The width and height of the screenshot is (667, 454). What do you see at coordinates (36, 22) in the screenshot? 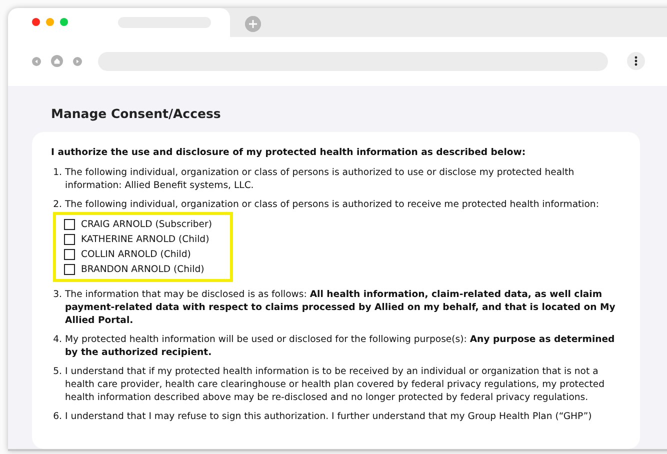
I see `close-window-icon` at bounding box center [36, 22].